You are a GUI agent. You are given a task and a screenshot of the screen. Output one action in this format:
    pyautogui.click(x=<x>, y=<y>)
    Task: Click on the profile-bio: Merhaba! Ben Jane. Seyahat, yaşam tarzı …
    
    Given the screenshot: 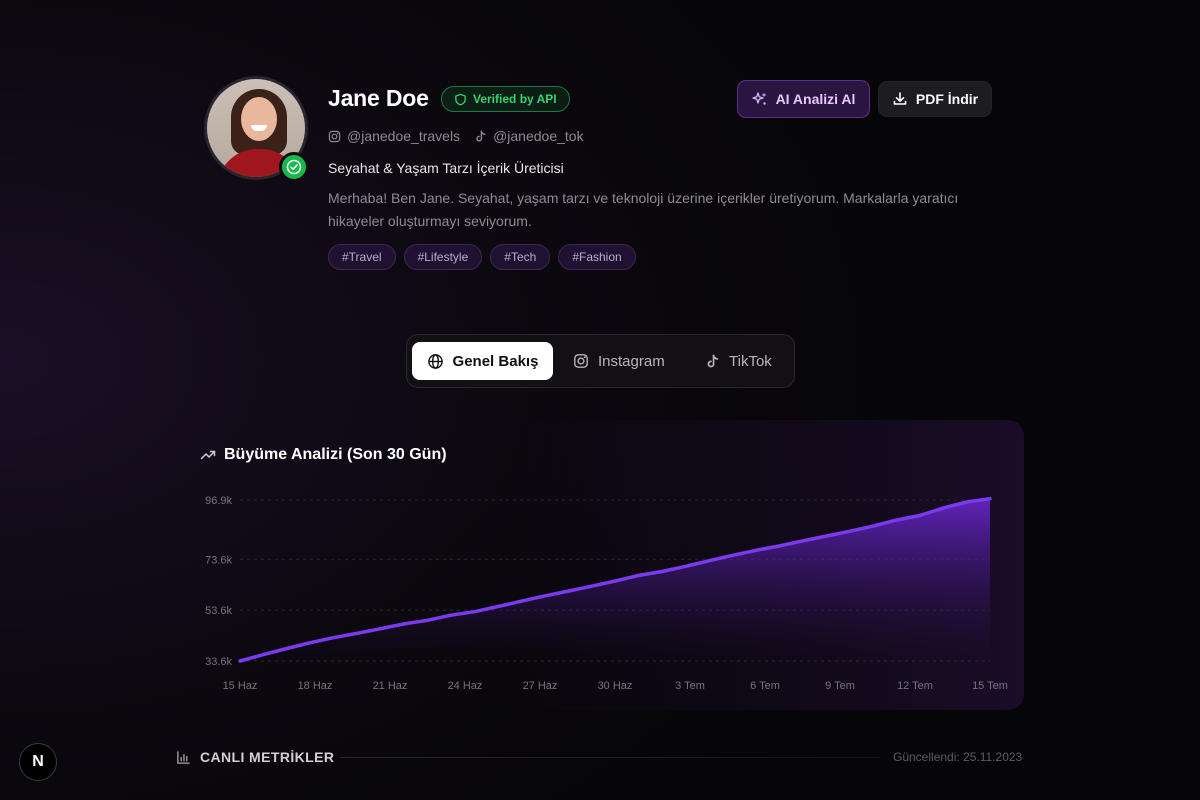 What is the action you would take?
    pyautogui.click(x=643, y=209)
    